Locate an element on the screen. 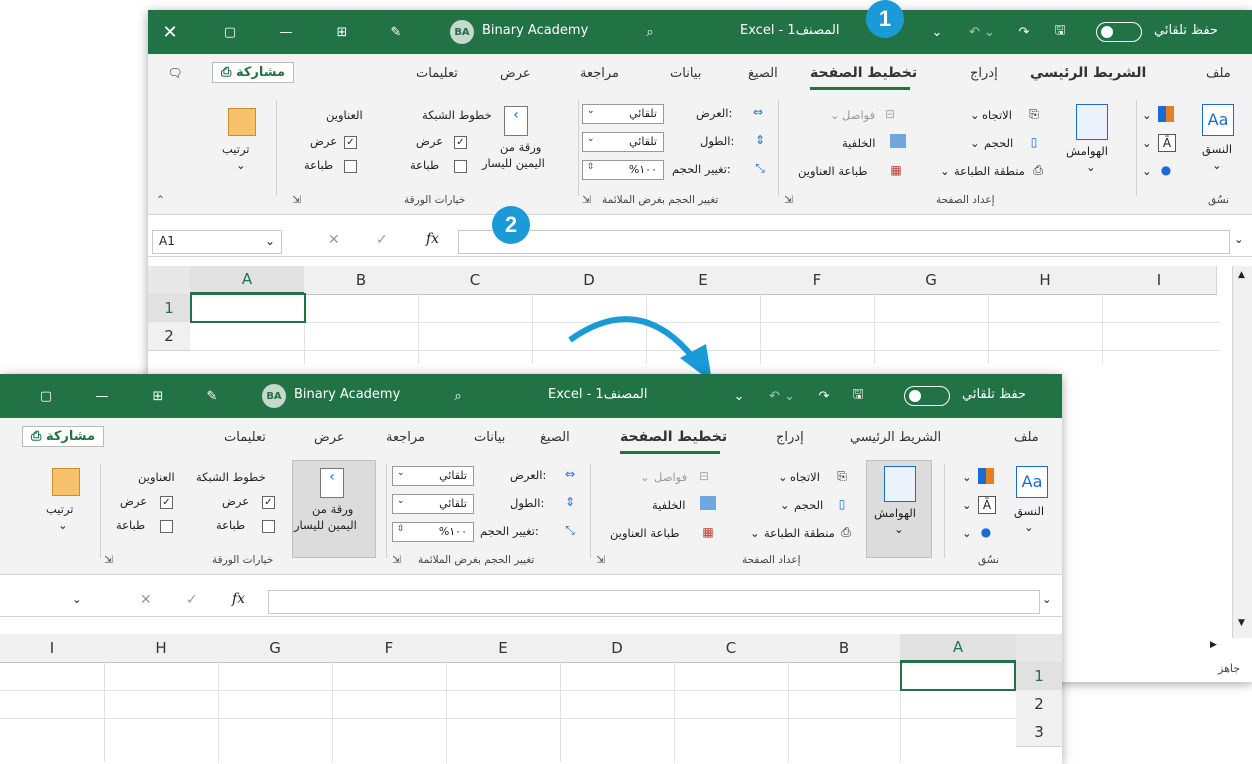  save-icon: 🖫 is located at coordinates (858, 396).